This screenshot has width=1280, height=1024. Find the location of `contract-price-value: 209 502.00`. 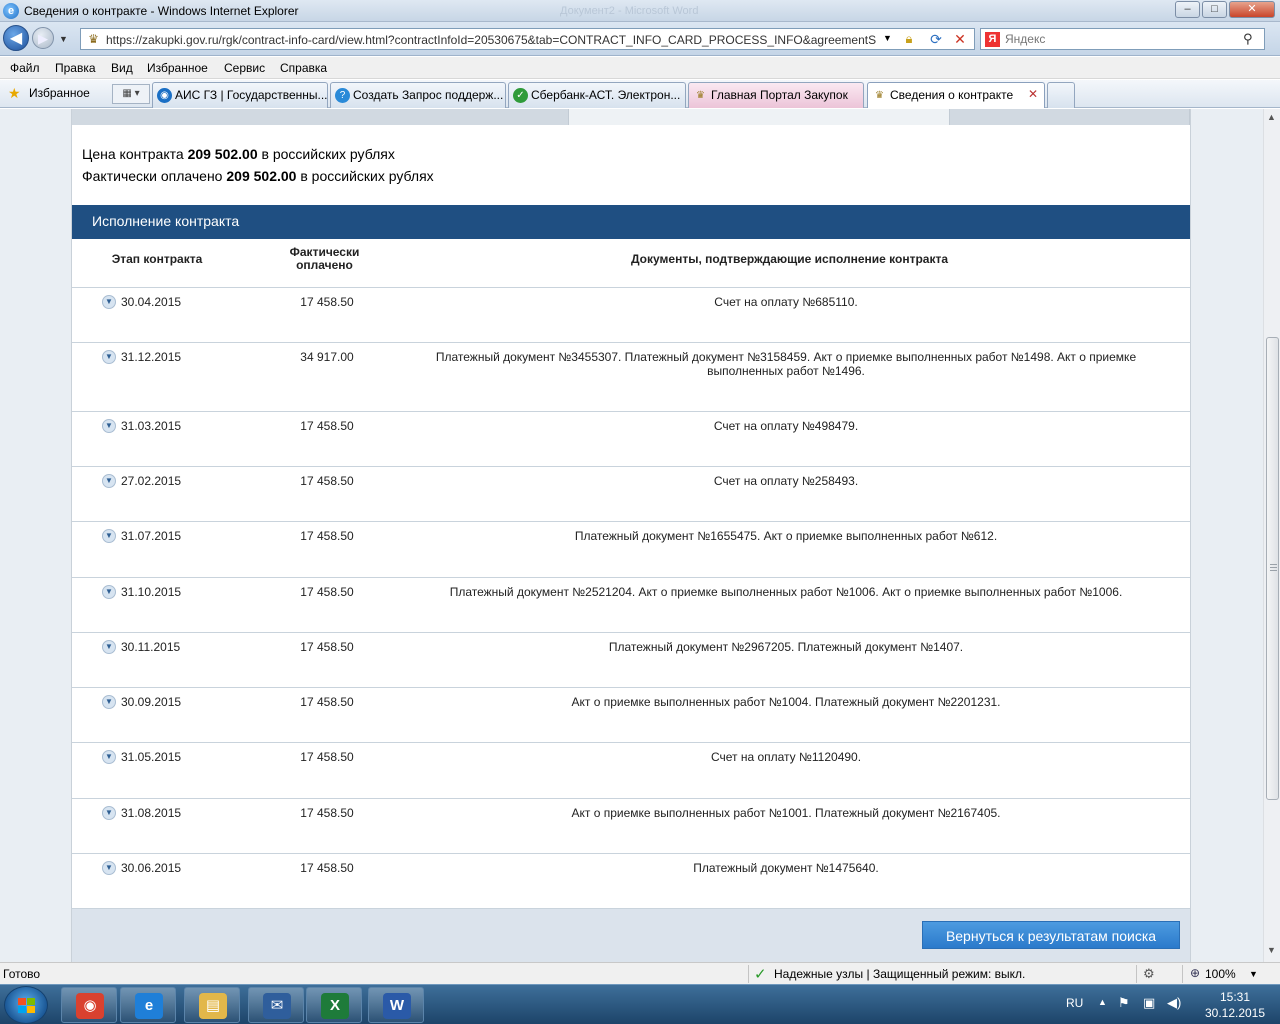

contract-price-value: 209 502.00 is located at coordinates (222, 154).